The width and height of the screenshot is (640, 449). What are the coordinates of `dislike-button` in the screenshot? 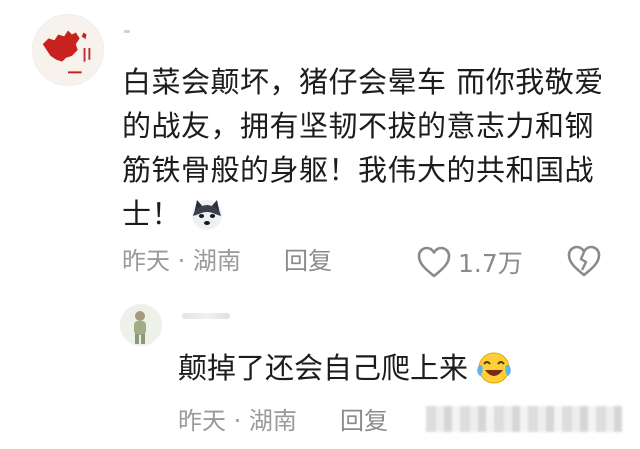 It's located at (584, 261).